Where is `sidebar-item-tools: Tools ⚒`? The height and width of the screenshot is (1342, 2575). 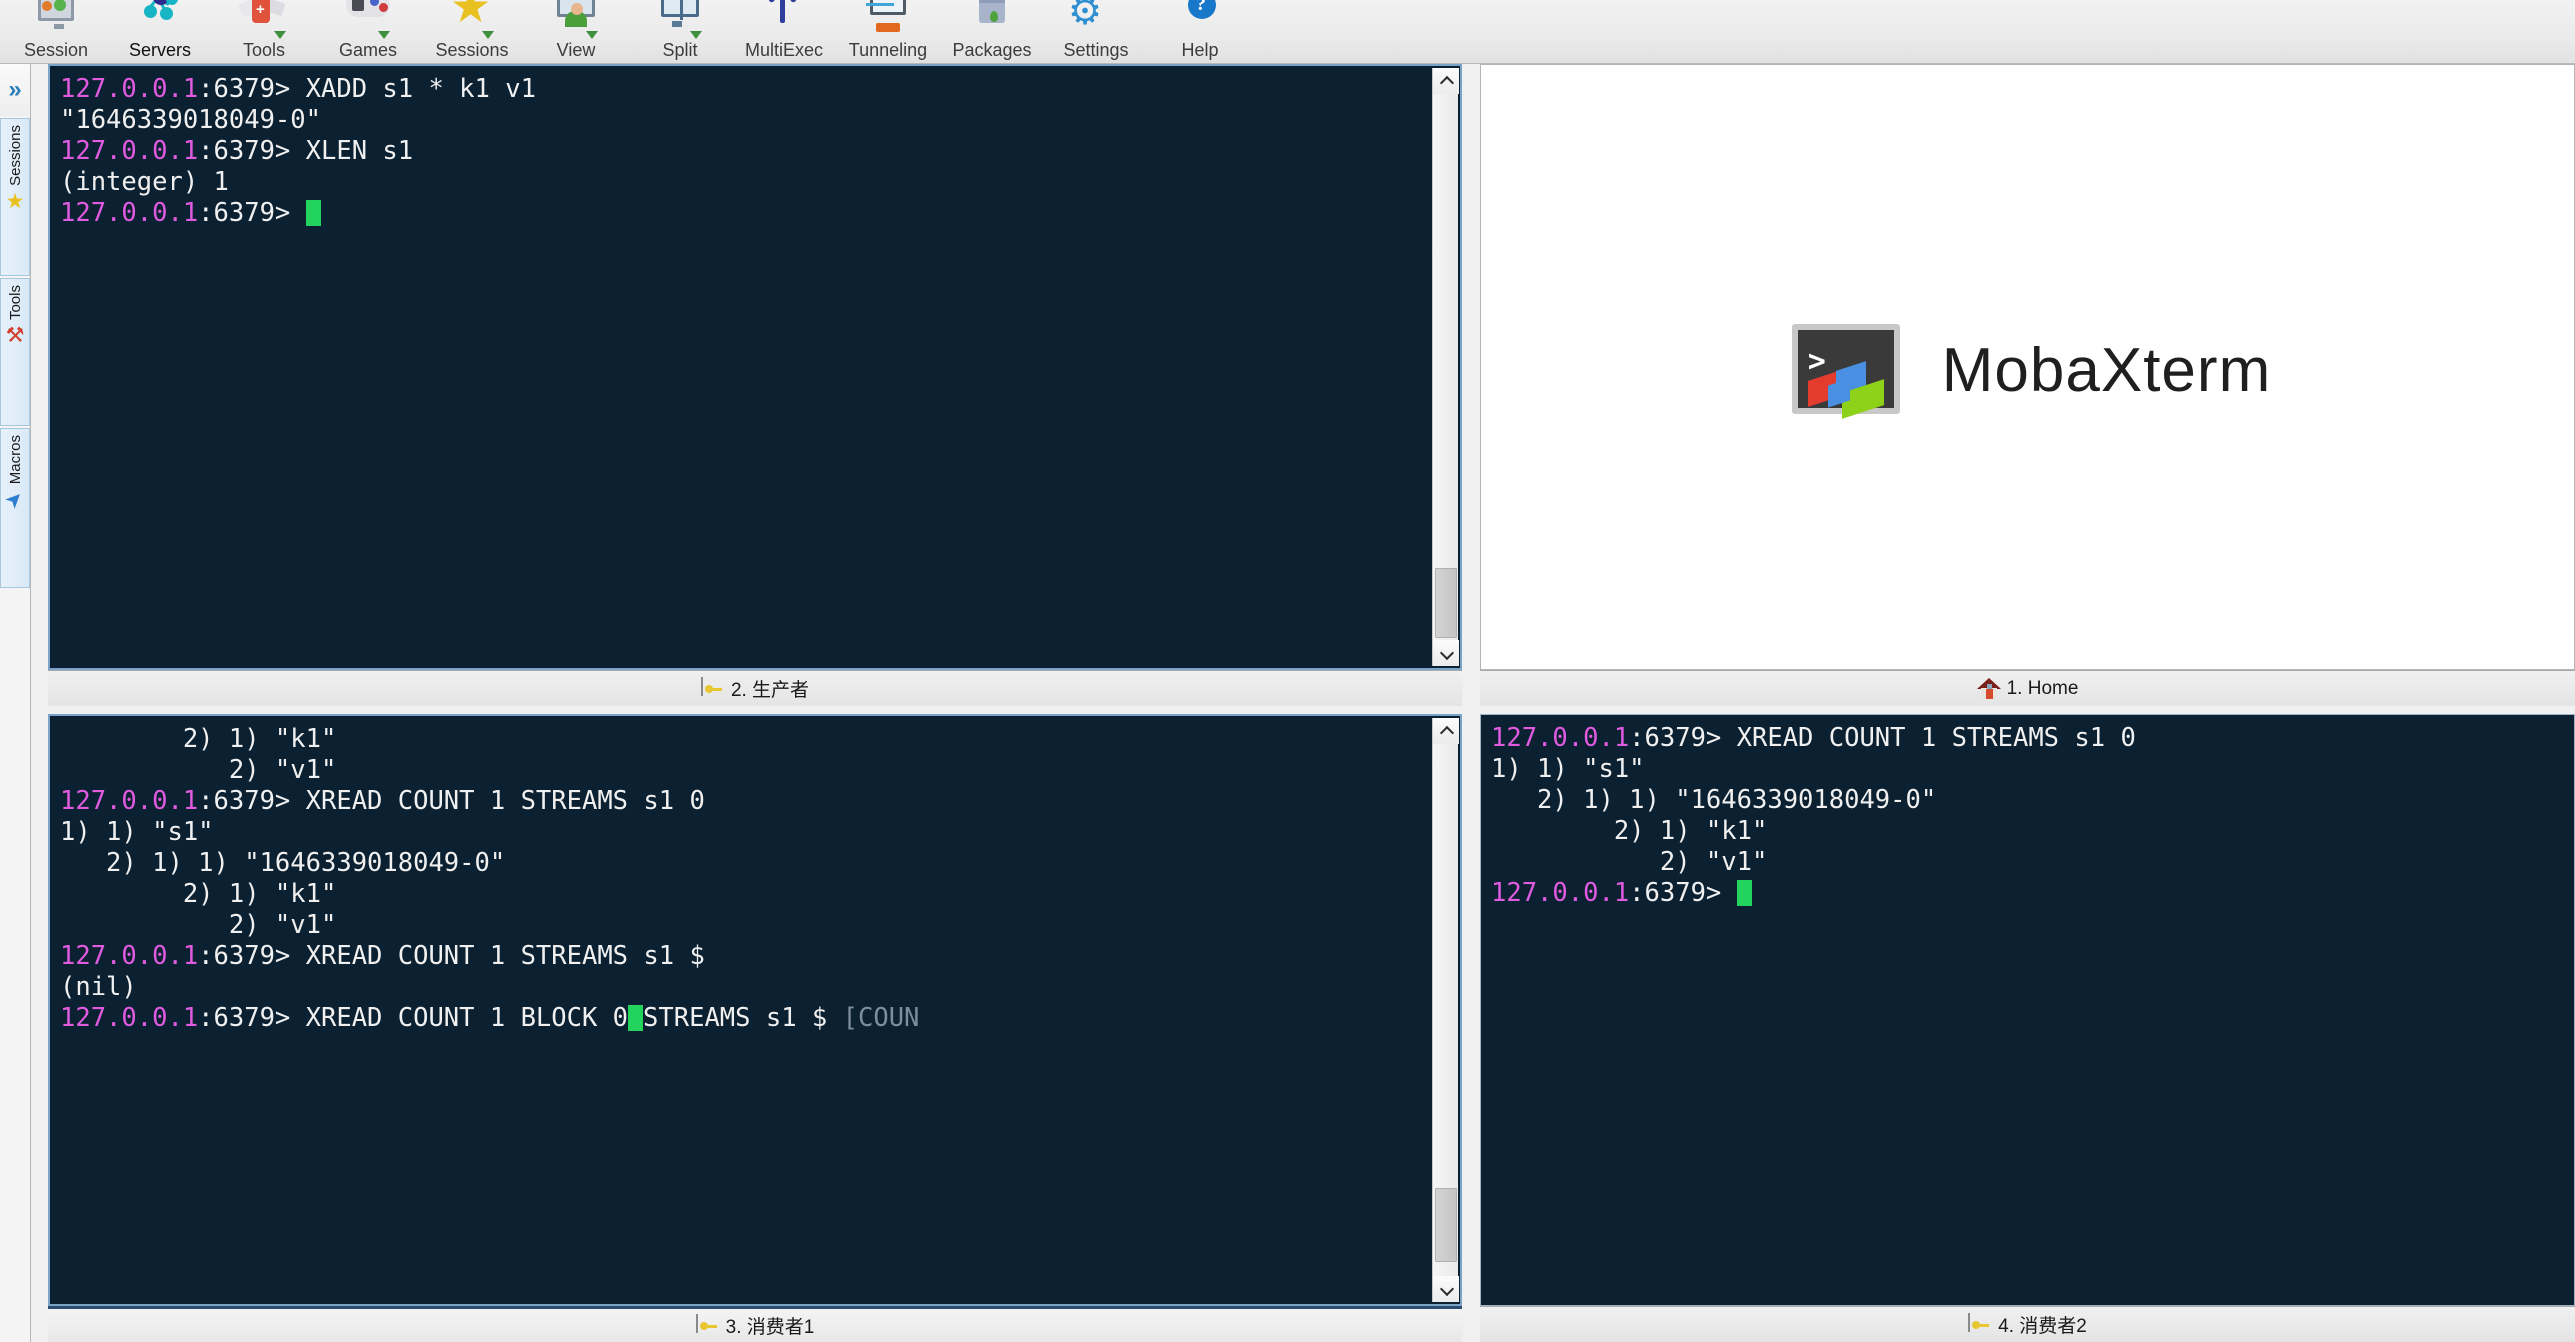
sidebar-item-tools: Tools ⚒ is located at coordinates (15, 352).